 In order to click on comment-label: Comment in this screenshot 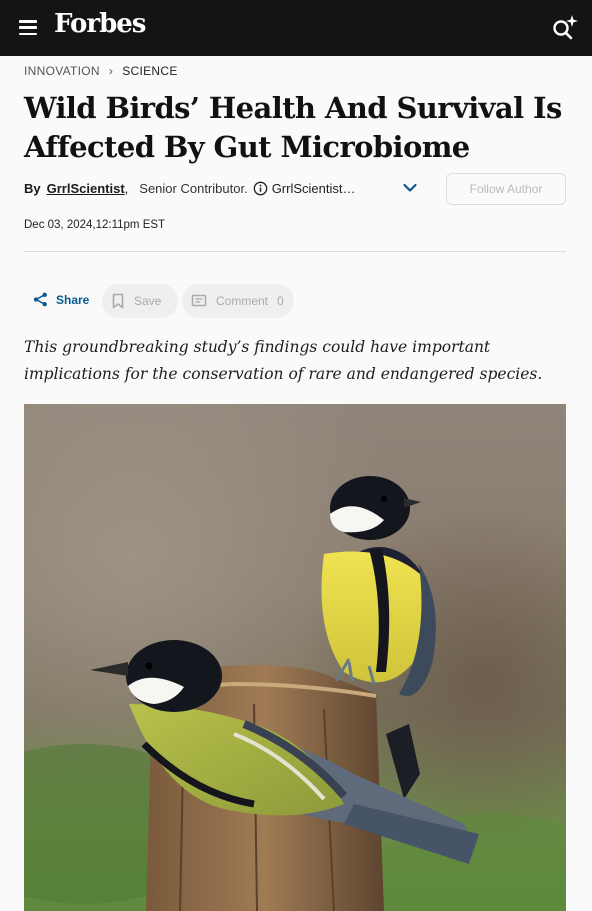, I will do `click(242, 301)`.